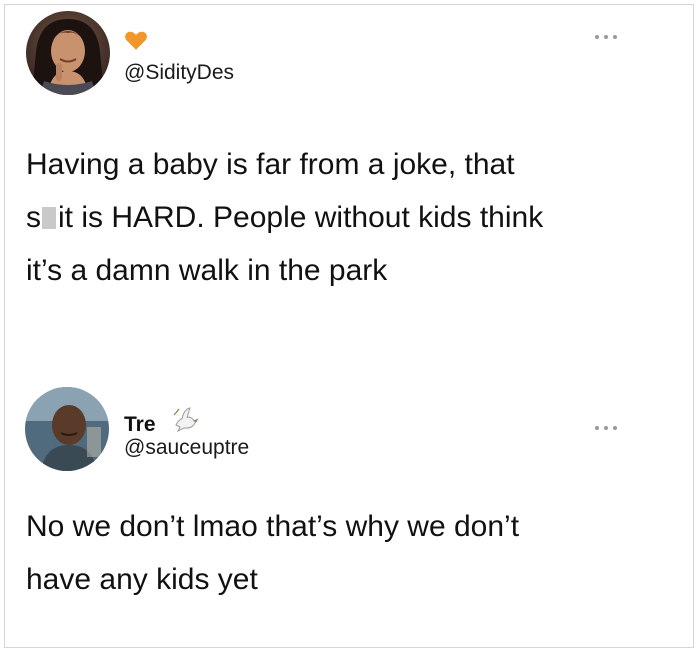 This screenshot has width=700, height=654. I want to click on tweet-text-fragment: s, so click(33, 217).